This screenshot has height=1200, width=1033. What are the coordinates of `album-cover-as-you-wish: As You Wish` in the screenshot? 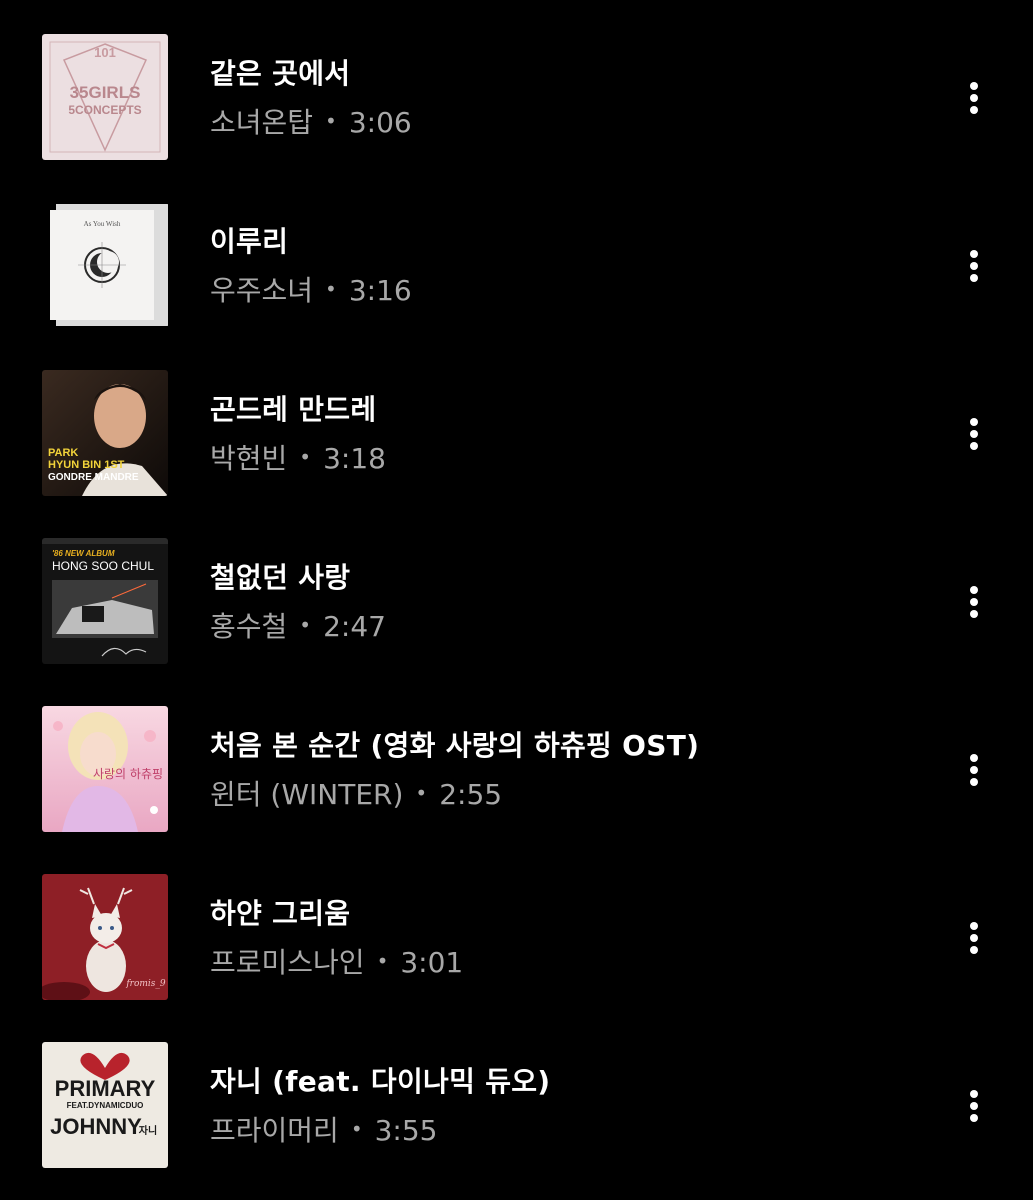 It's located at (105, 265).